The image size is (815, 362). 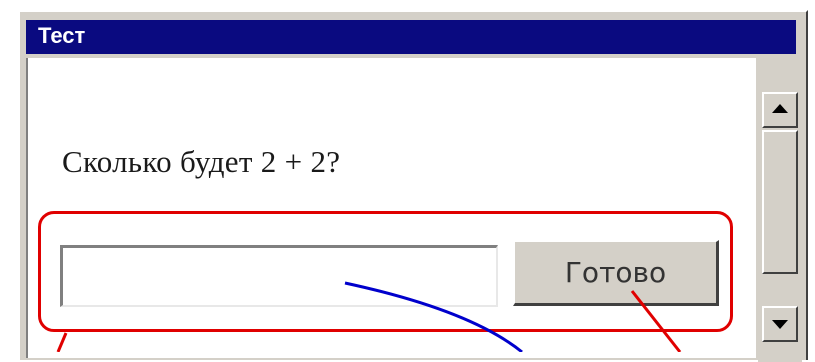 I want to click on window-title: Тест, so click(x=62, y=35).